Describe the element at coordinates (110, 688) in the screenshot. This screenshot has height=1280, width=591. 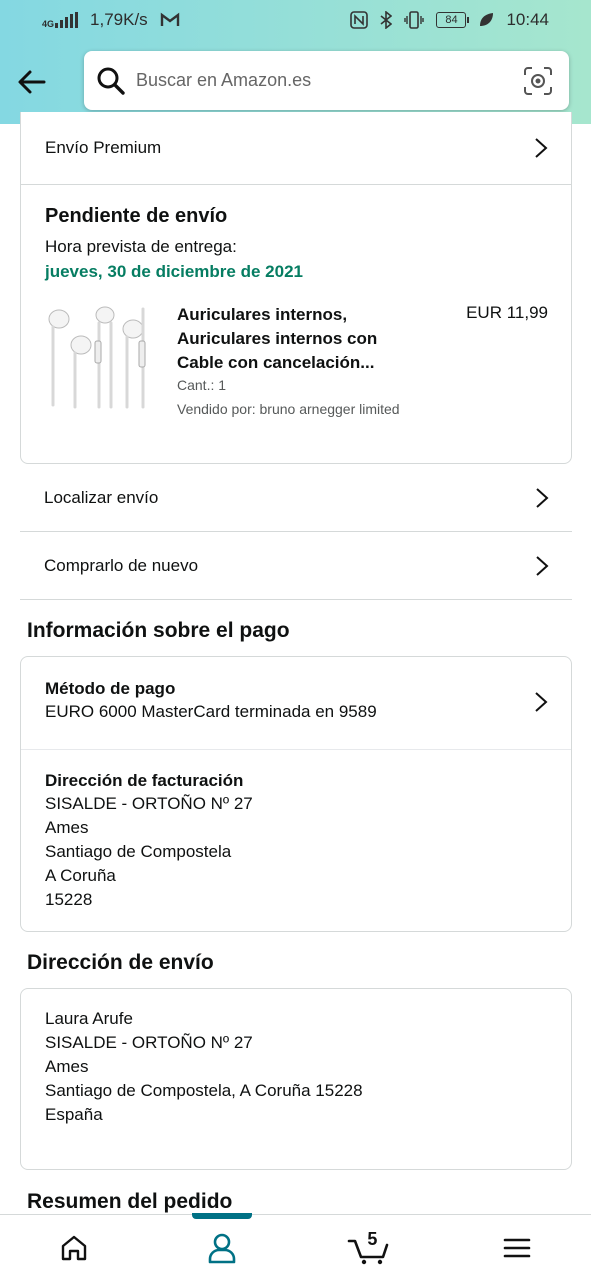
I see `payment-method-label: Método de pago` at that location.